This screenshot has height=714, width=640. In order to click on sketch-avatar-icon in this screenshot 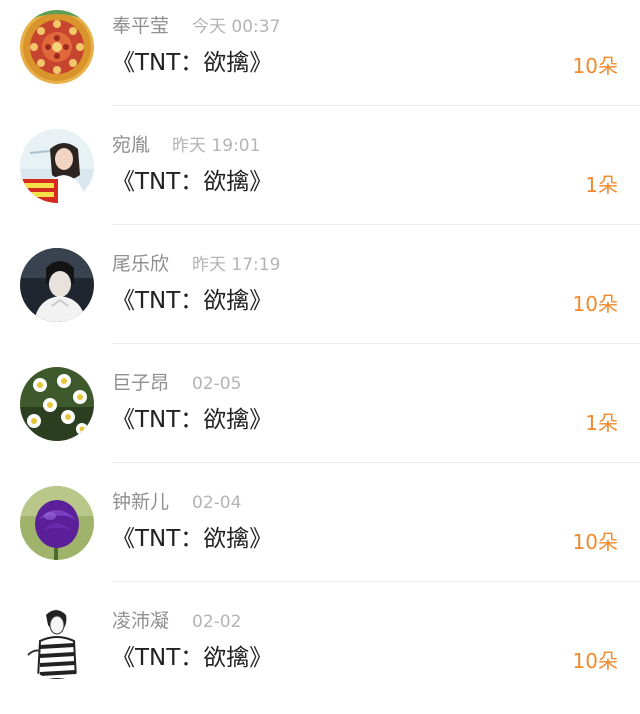, I will do `click(57, 642)`.